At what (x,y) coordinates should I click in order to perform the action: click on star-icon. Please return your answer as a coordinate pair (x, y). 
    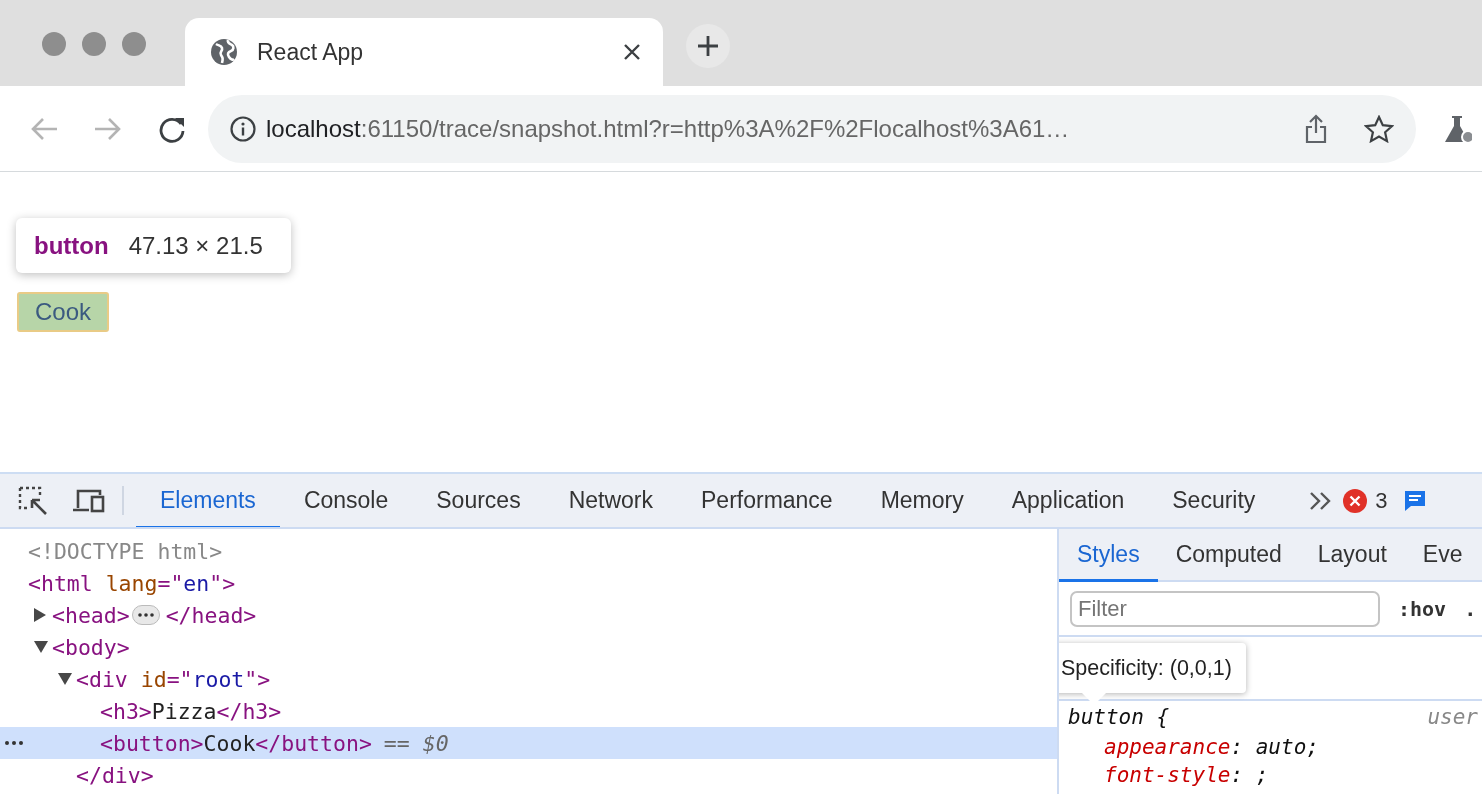
    Looking at the image, I should click on (1379, 128).